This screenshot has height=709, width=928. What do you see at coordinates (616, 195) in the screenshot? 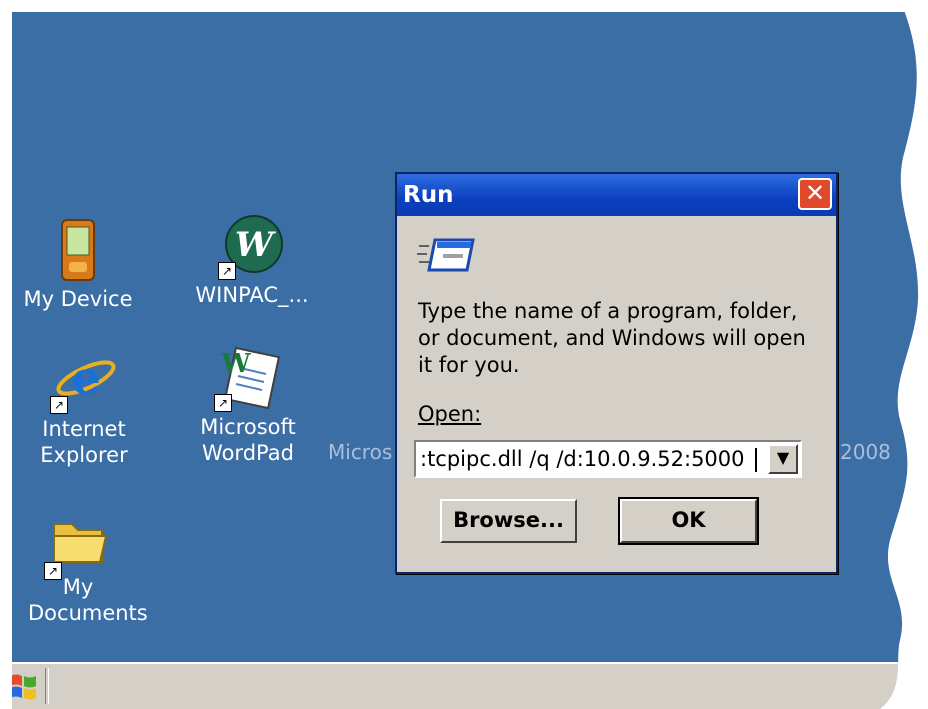
I see `dialog-titlebar: Run ✕` at bounding box center [616, 195].